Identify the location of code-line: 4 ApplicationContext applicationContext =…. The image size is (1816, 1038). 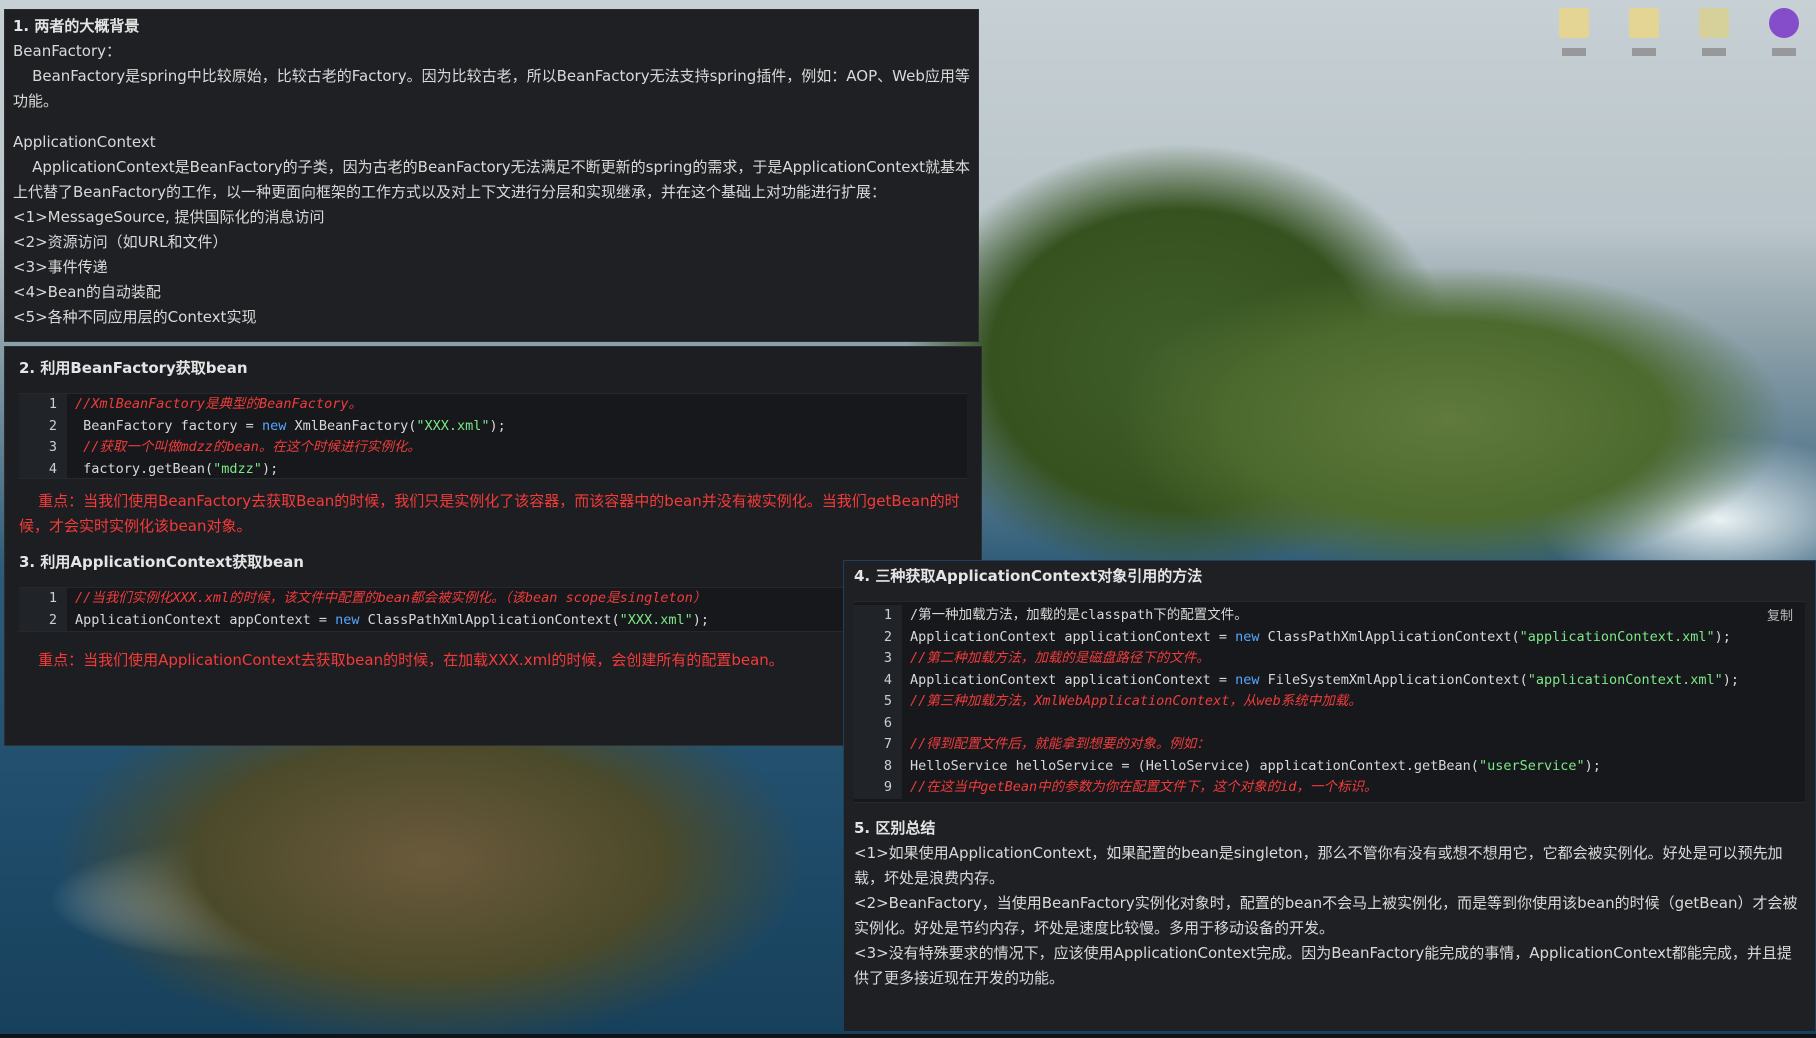
(1329, 680).